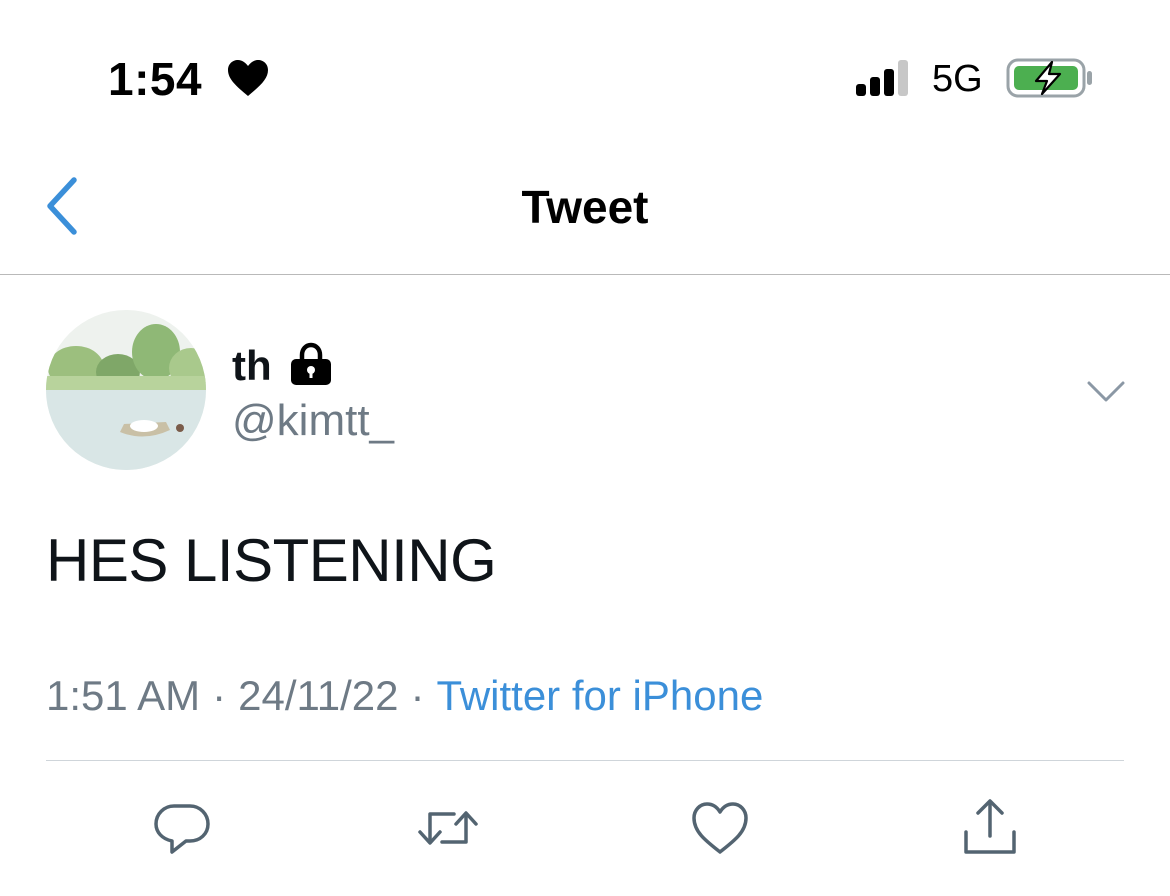 The image size is (1170, 896). What do you see at coordinates (599, 695) in the screenshot?
I see `tweet-source-link: Twitter for iPhone` at bounding box center [599, 695].